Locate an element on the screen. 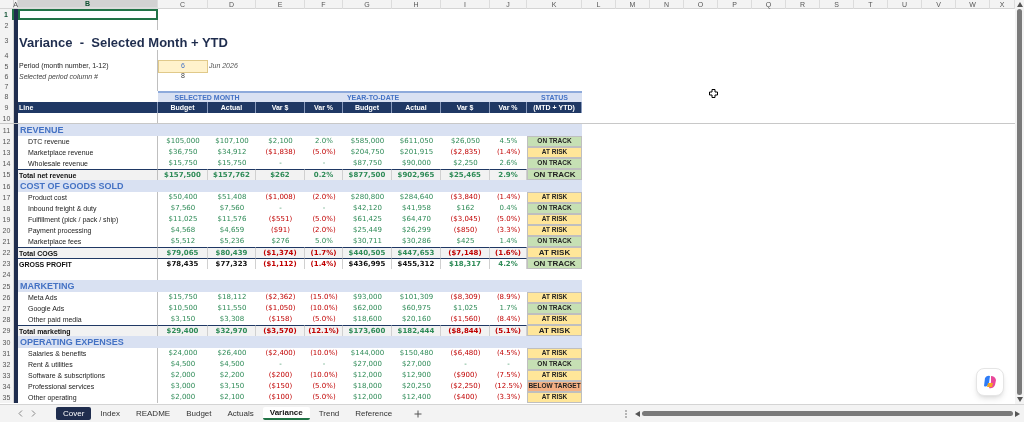 This screenshot has height=422, width=1024. section-heading: REVENUE is located at coordinates (300, 130).